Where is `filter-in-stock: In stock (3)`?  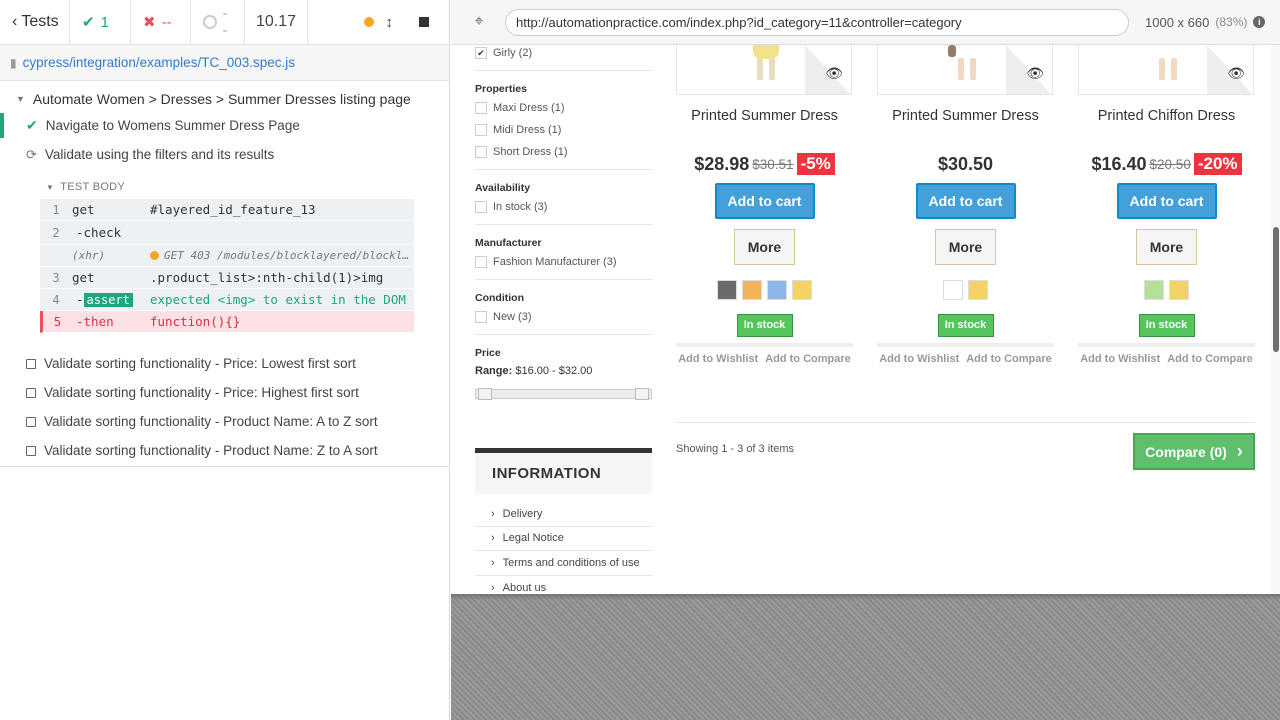 filter-in-stock: In stock (3) is located at coordinates (563, 207).